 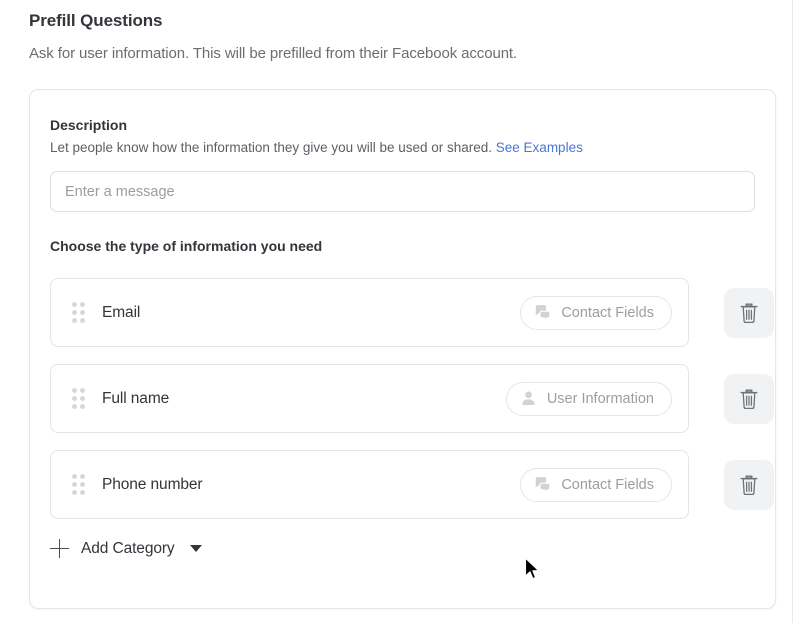 I want to click on page-title: Prefill Questions, so click(x=96, y=20).